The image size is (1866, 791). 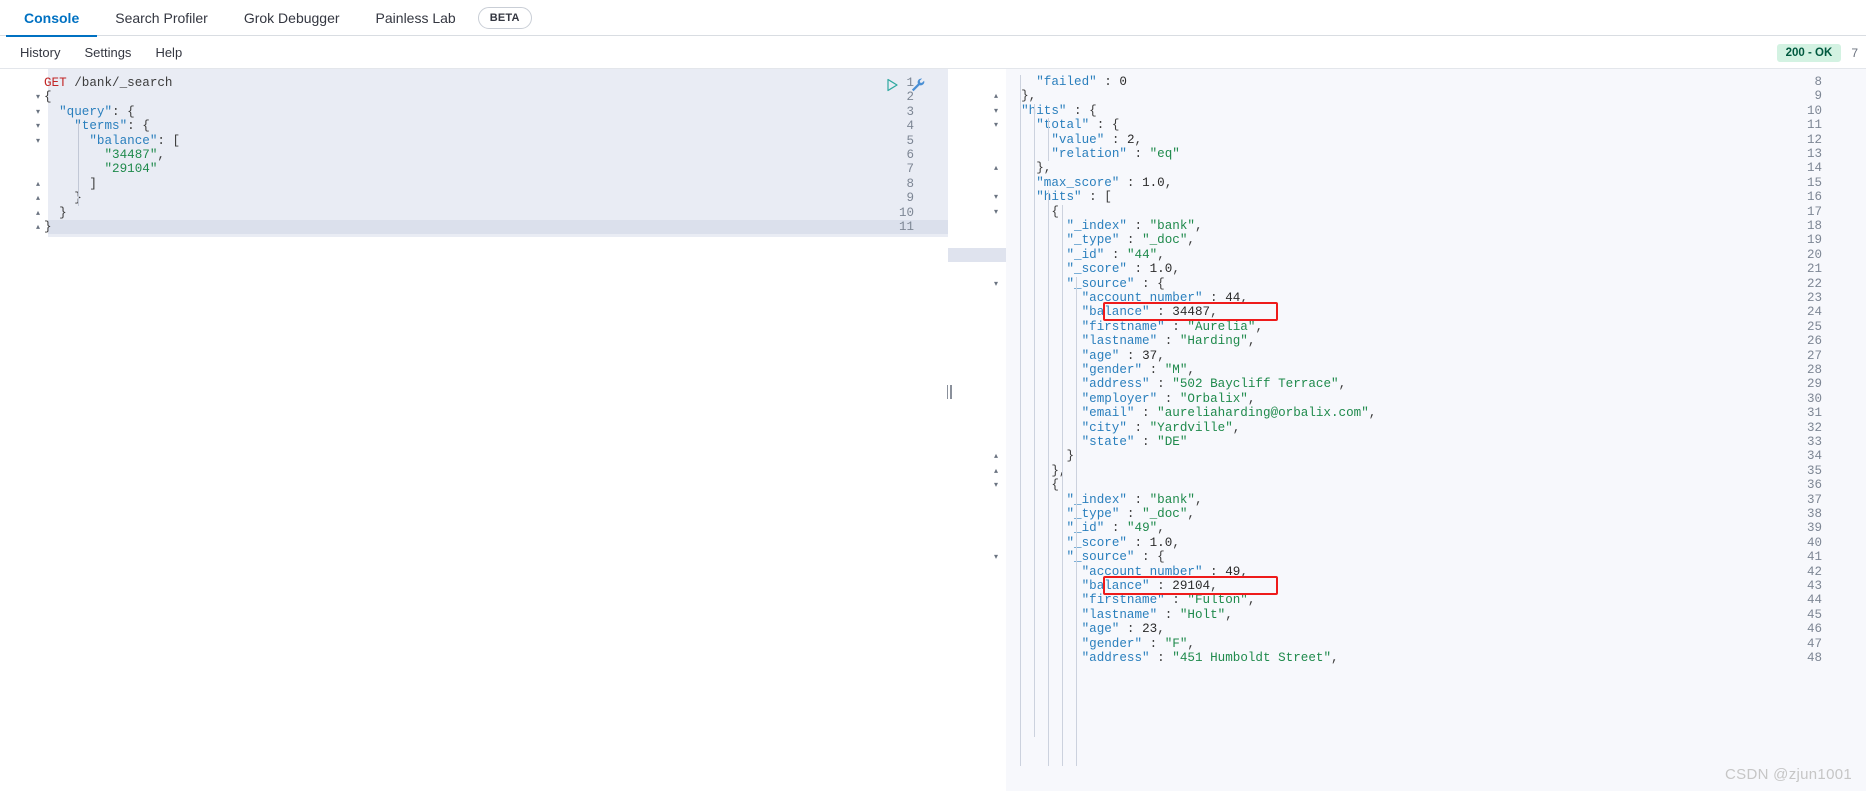 I want to click on code-line: ], so click(x=70, y=184).